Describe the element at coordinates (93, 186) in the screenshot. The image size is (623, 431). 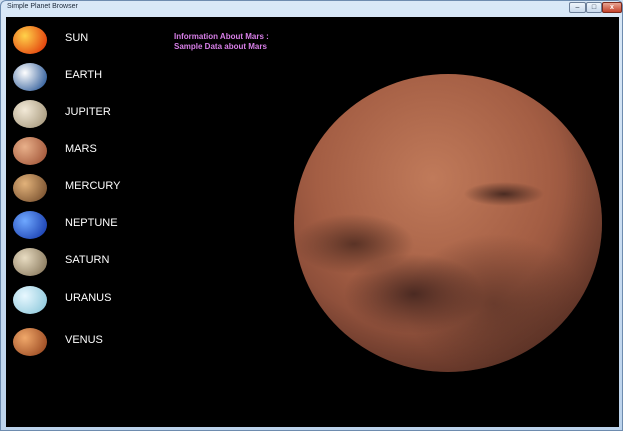
I see `planet-label: MERCURY` at that location.